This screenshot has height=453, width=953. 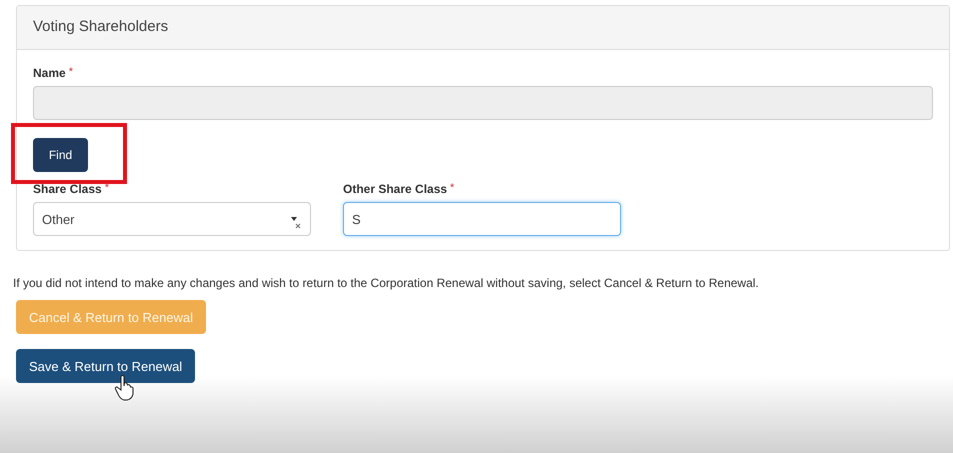 What do you see at coordinates (100, 26) in the screenshot?
I see `panel-title: Voting Shareholders` at bounding box center [100, 26].